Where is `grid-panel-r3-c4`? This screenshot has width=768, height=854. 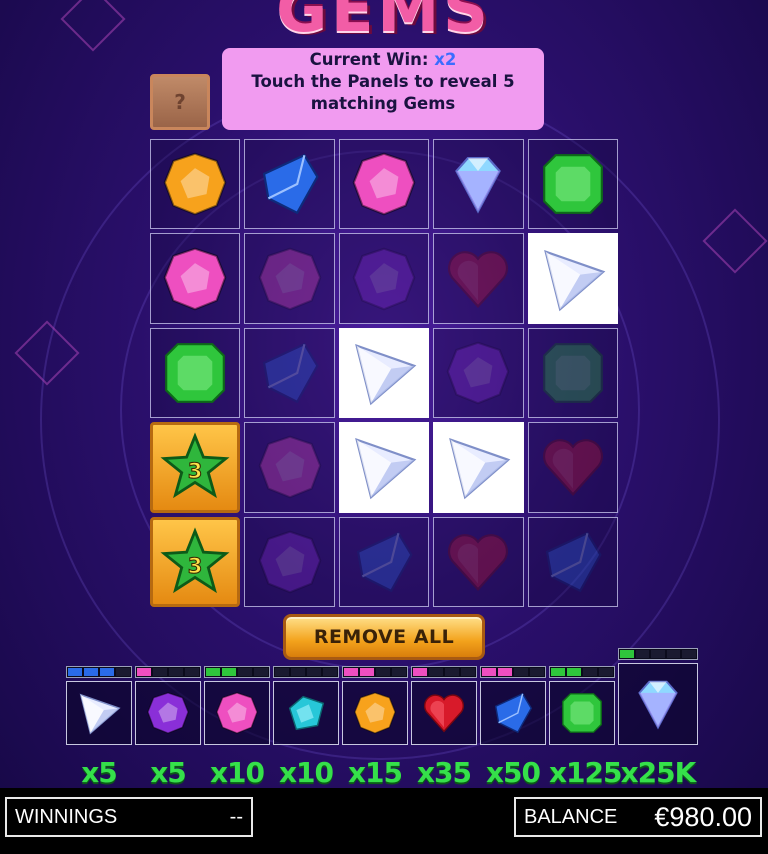 grid-panel-r3-c4 is located at coordinates (478, 373).